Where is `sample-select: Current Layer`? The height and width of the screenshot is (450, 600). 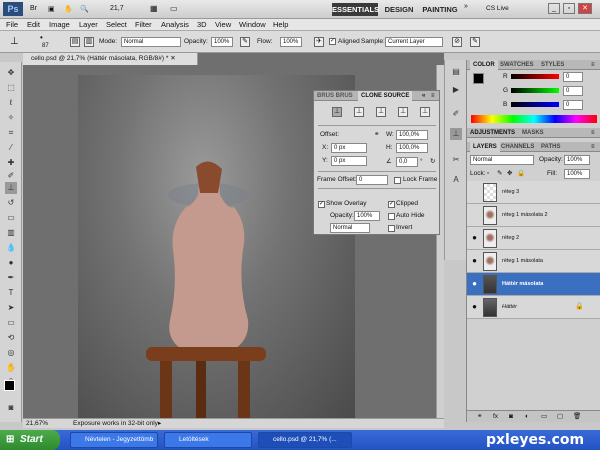
sample-select: Current Layer is located at coordinates (414, 42).